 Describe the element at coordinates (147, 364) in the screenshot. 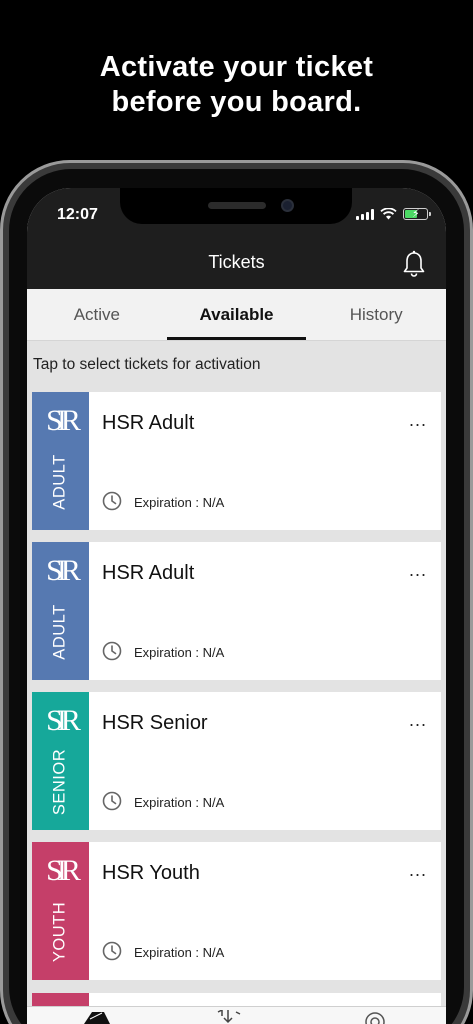

I see `instruction-text: Tap to select tickets for activation` at that location.